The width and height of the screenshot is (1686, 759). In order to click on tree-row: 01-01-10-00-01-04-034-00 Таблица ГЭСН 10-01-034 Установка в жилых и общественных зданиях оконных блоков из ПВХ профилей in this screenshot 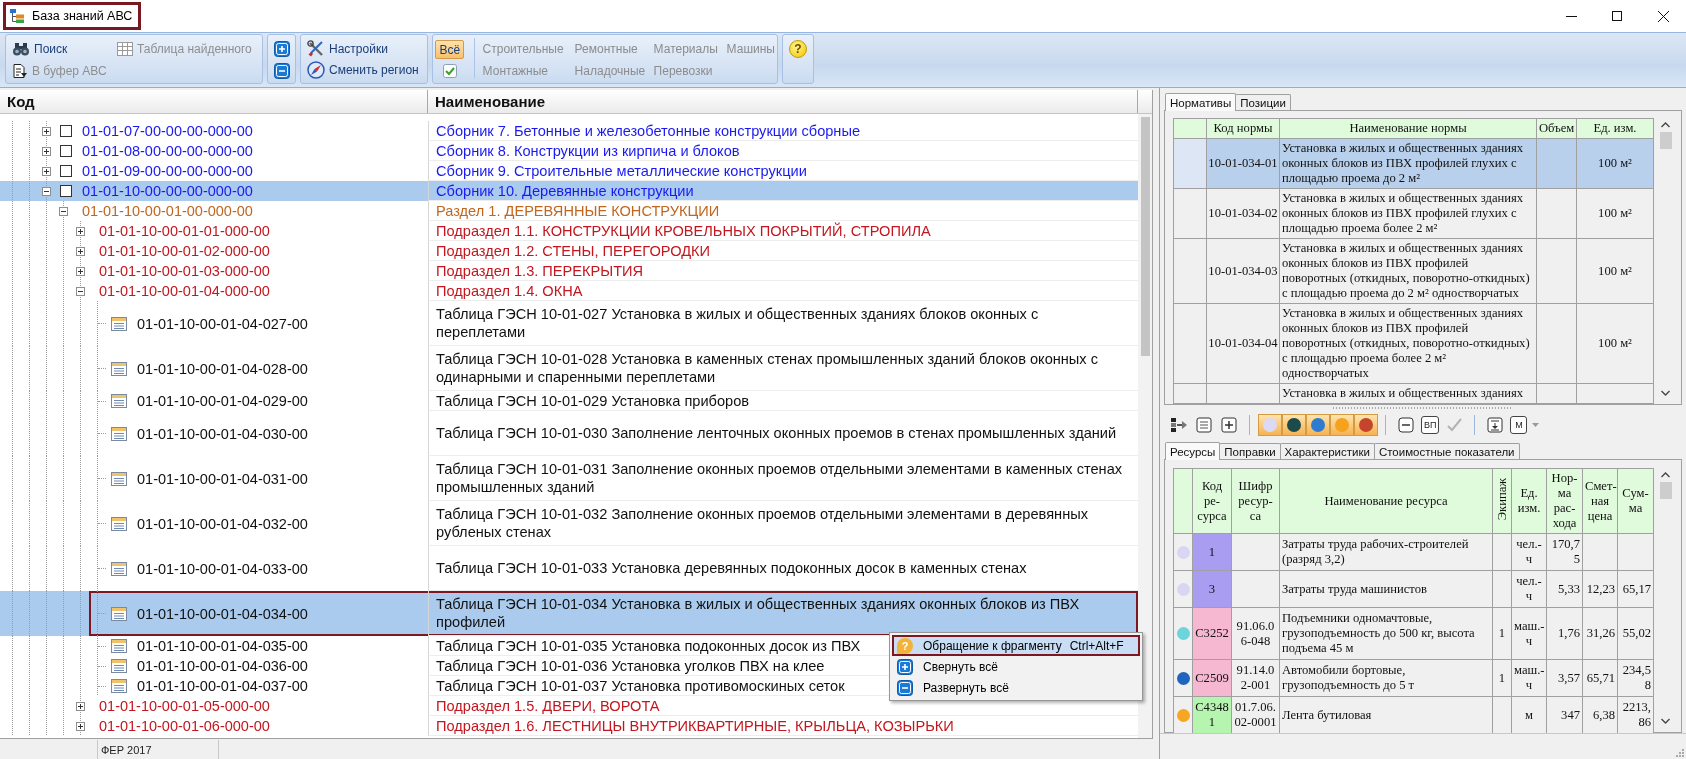, I will do `click(569, 613)`.